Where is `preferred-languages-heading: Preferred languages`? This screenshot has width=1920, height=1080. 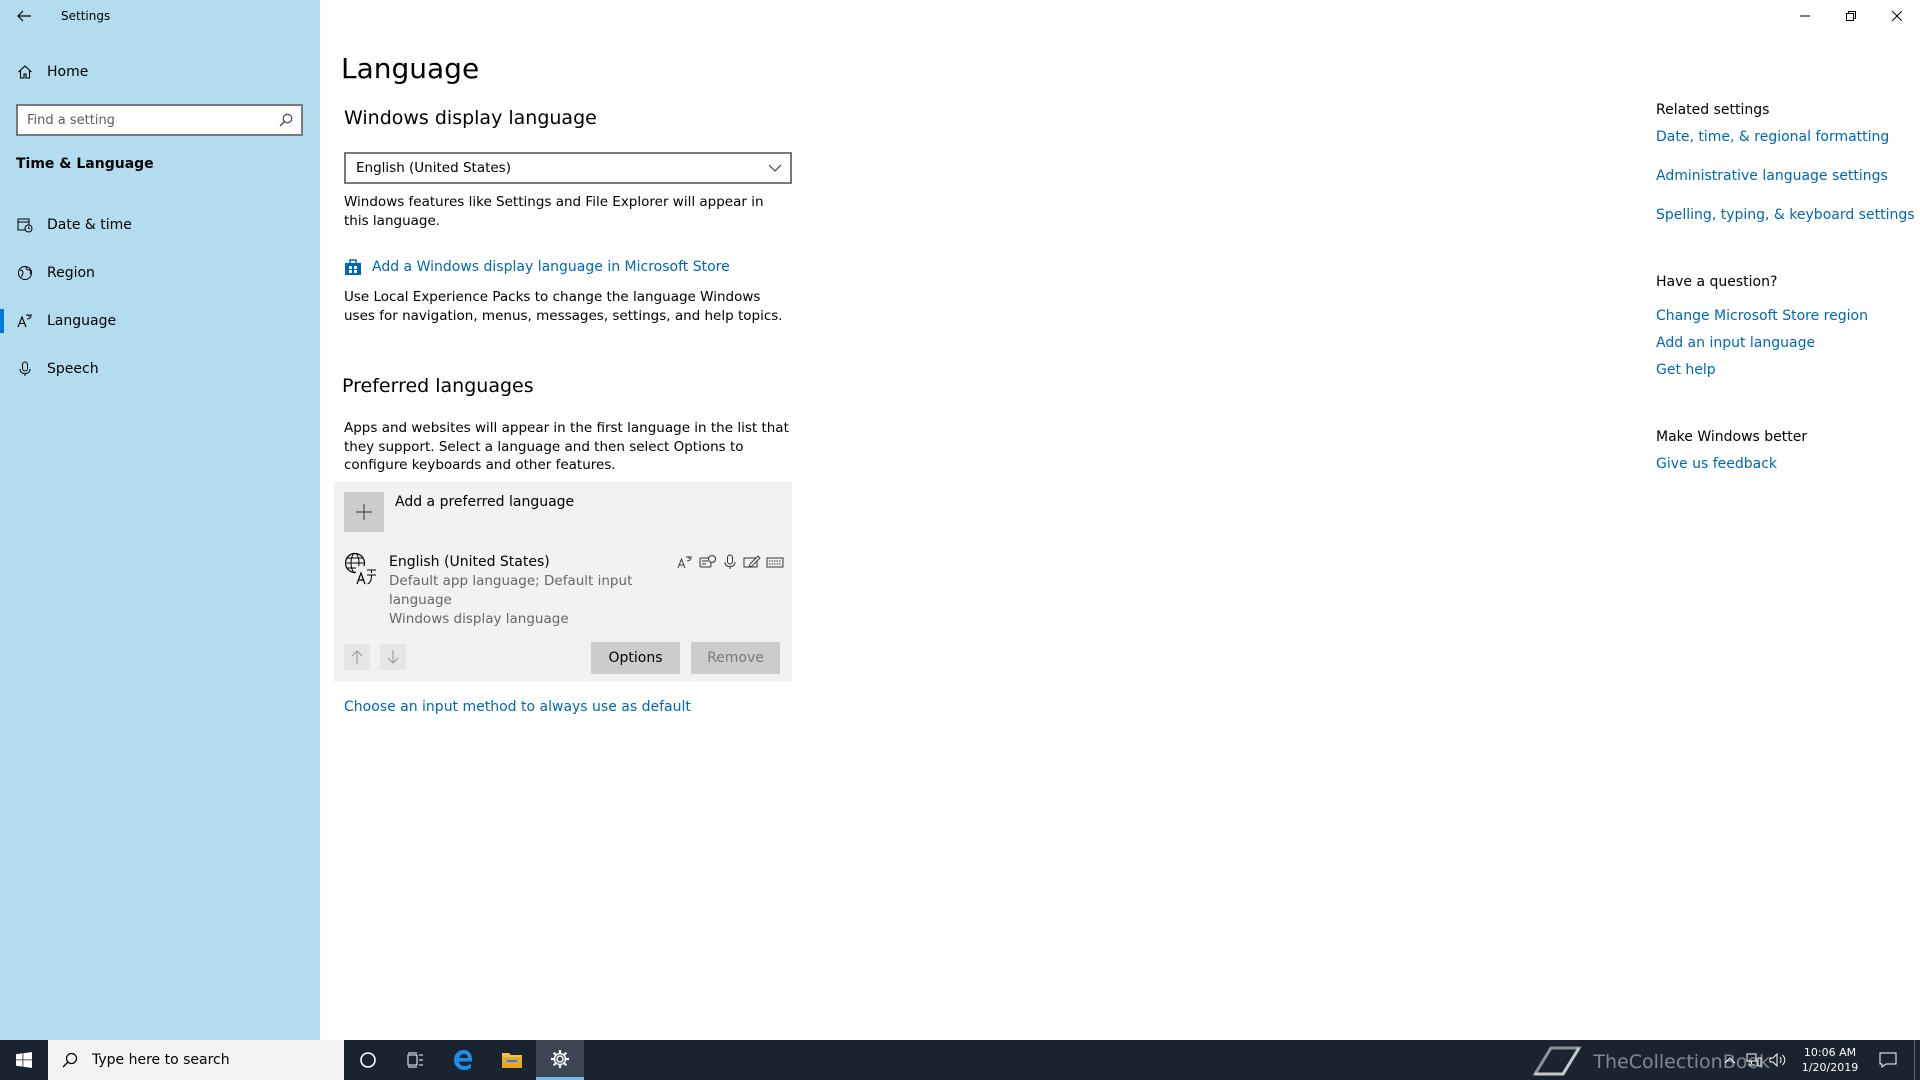
preferred-languages-heading: Preferred languages is located at coordinates (438, 386).